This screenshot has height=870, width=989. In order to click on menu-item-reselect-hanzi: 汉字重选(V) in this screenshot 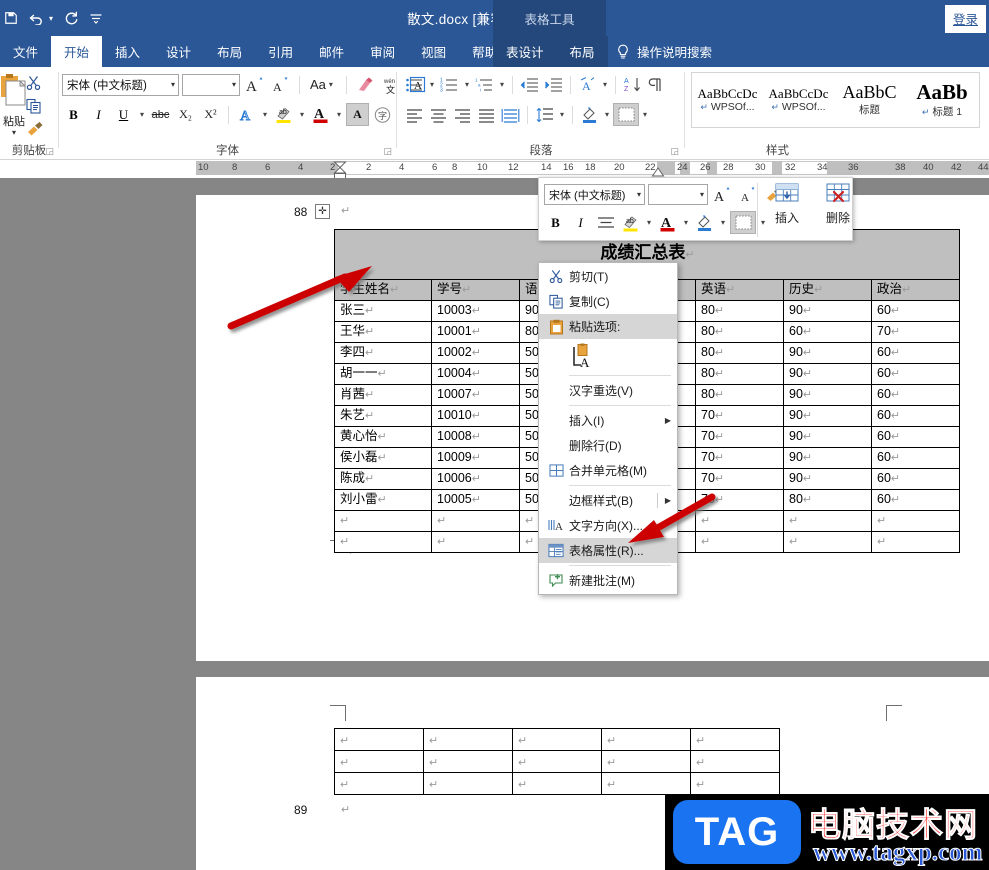, I will do `click(608, 390)`.